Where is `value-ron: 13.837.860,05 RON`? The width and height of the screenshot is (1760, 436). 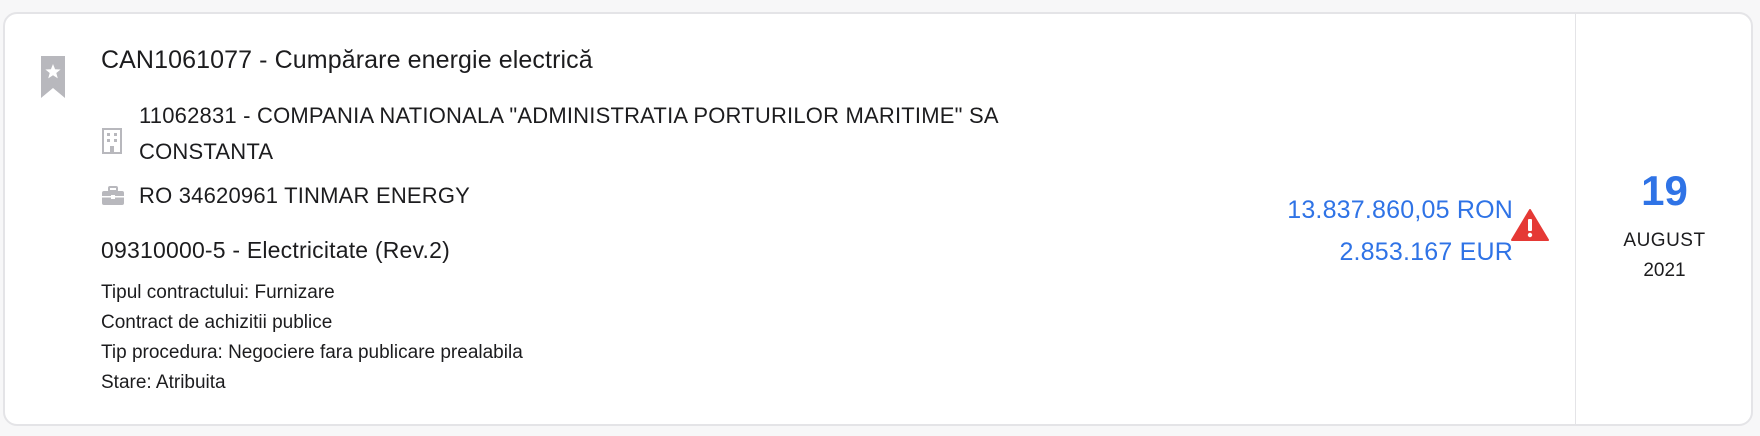
value-ron: 13.837.860,05 RON is located at coordinates (1400, 210).